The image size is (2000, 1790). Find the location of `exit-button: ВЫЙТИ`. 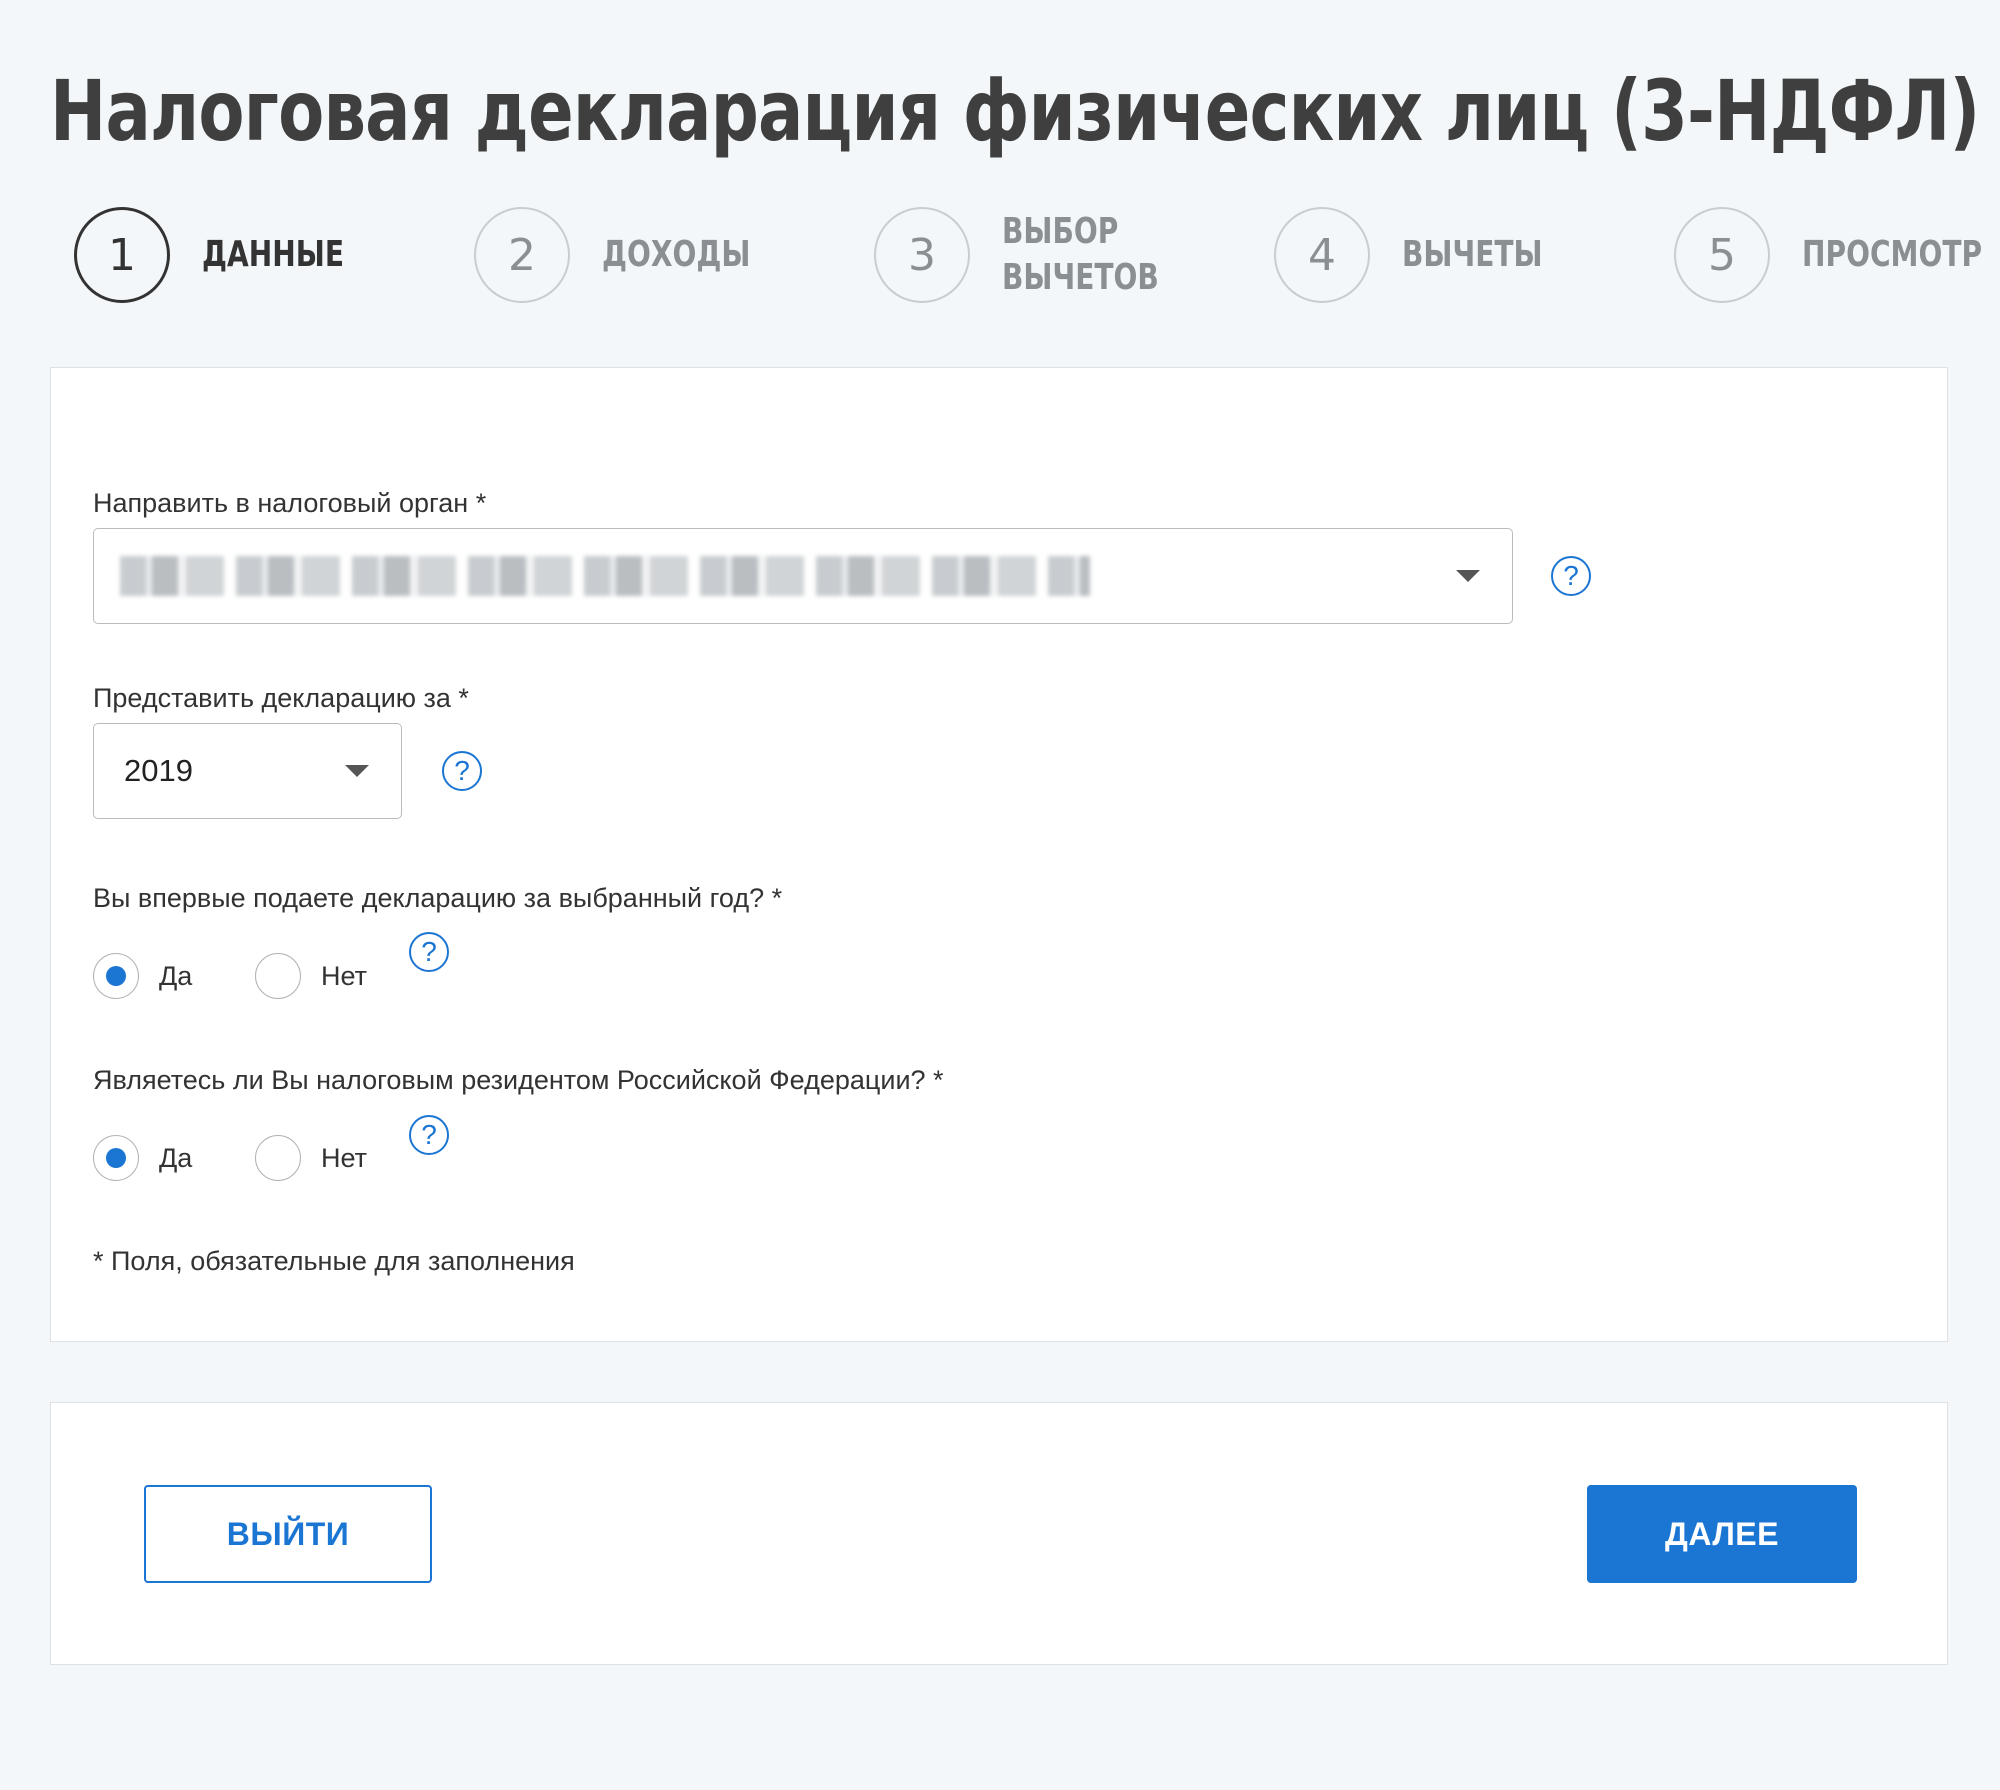

exit-button: ВЫЙТИ is located at coordinates (288, 1534).